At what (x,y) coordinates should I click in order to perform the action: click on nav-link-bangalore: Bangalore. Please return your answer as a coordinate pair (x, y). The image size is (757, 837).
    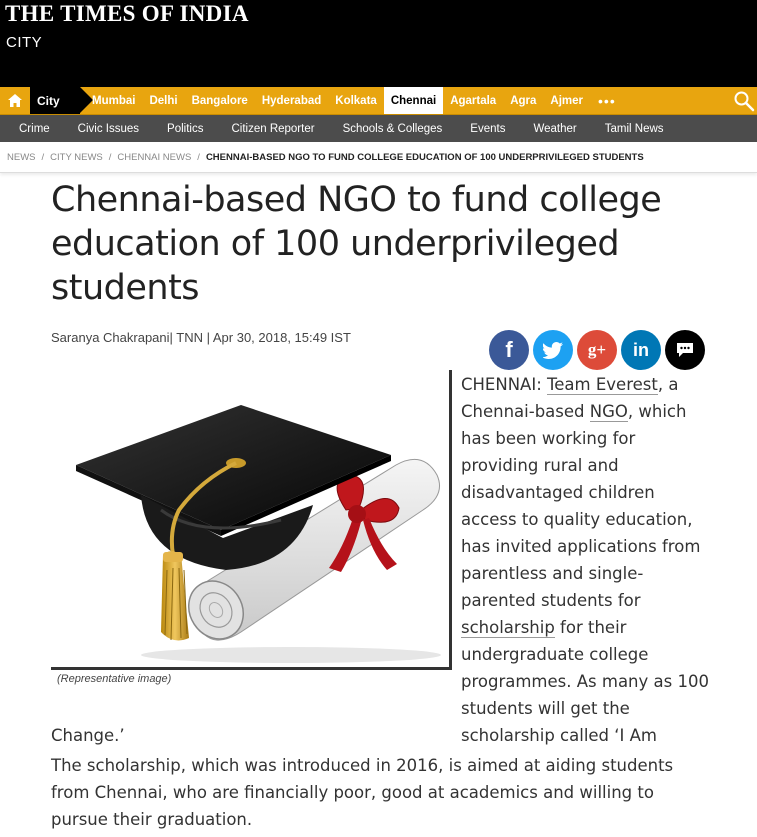
    Looking at the image, I should click on (220, 100).